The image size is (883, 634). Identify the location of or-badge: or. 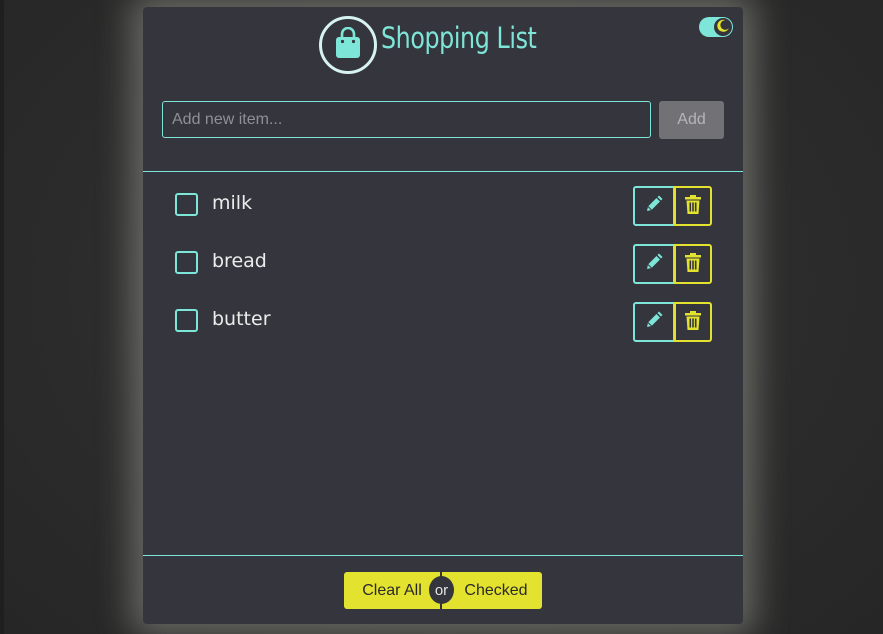
(441, 590).